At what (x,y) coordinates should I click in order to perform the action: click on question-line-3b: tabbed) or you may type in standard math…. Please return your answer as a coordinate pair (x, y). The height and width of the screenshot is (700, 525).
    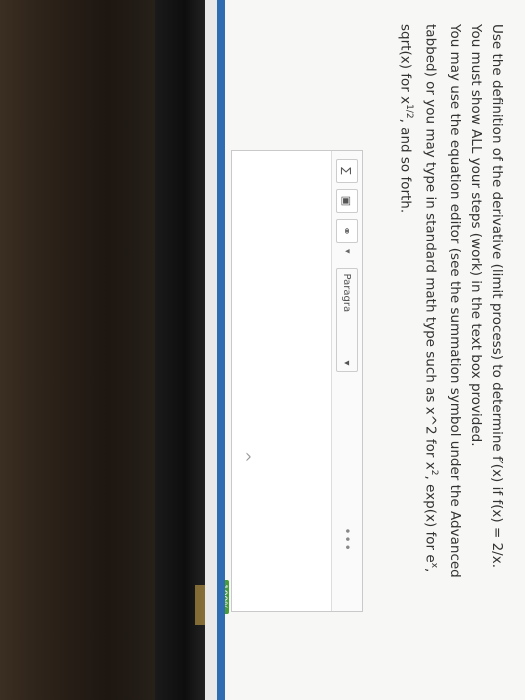
    Looking at the image, I should click on (430, 247).